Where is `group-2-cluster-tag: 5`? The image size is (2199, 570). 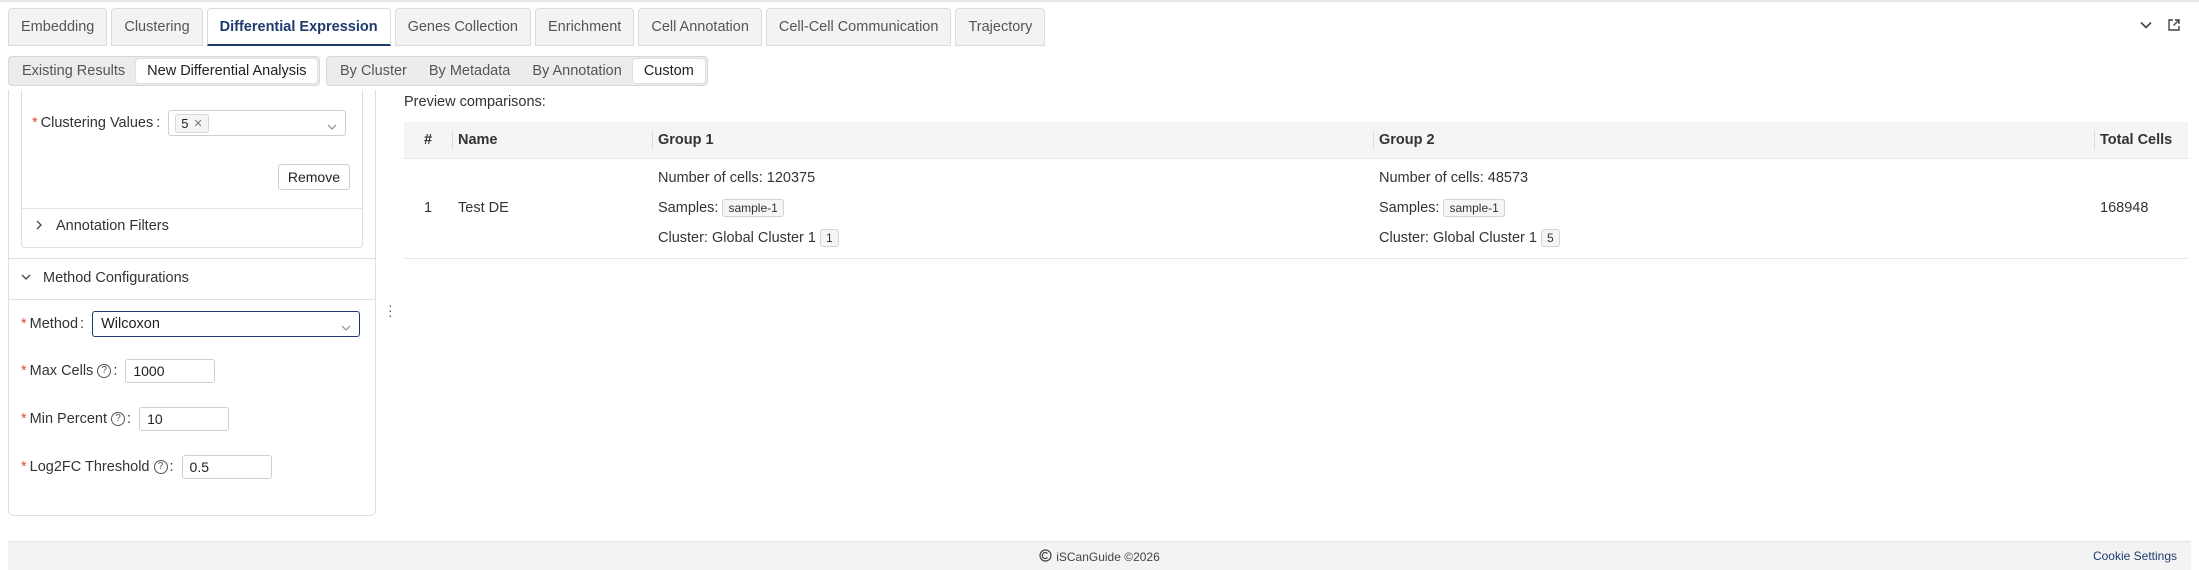 group-2-cluster-tag: 5 is located at coordinates (1550, 238).